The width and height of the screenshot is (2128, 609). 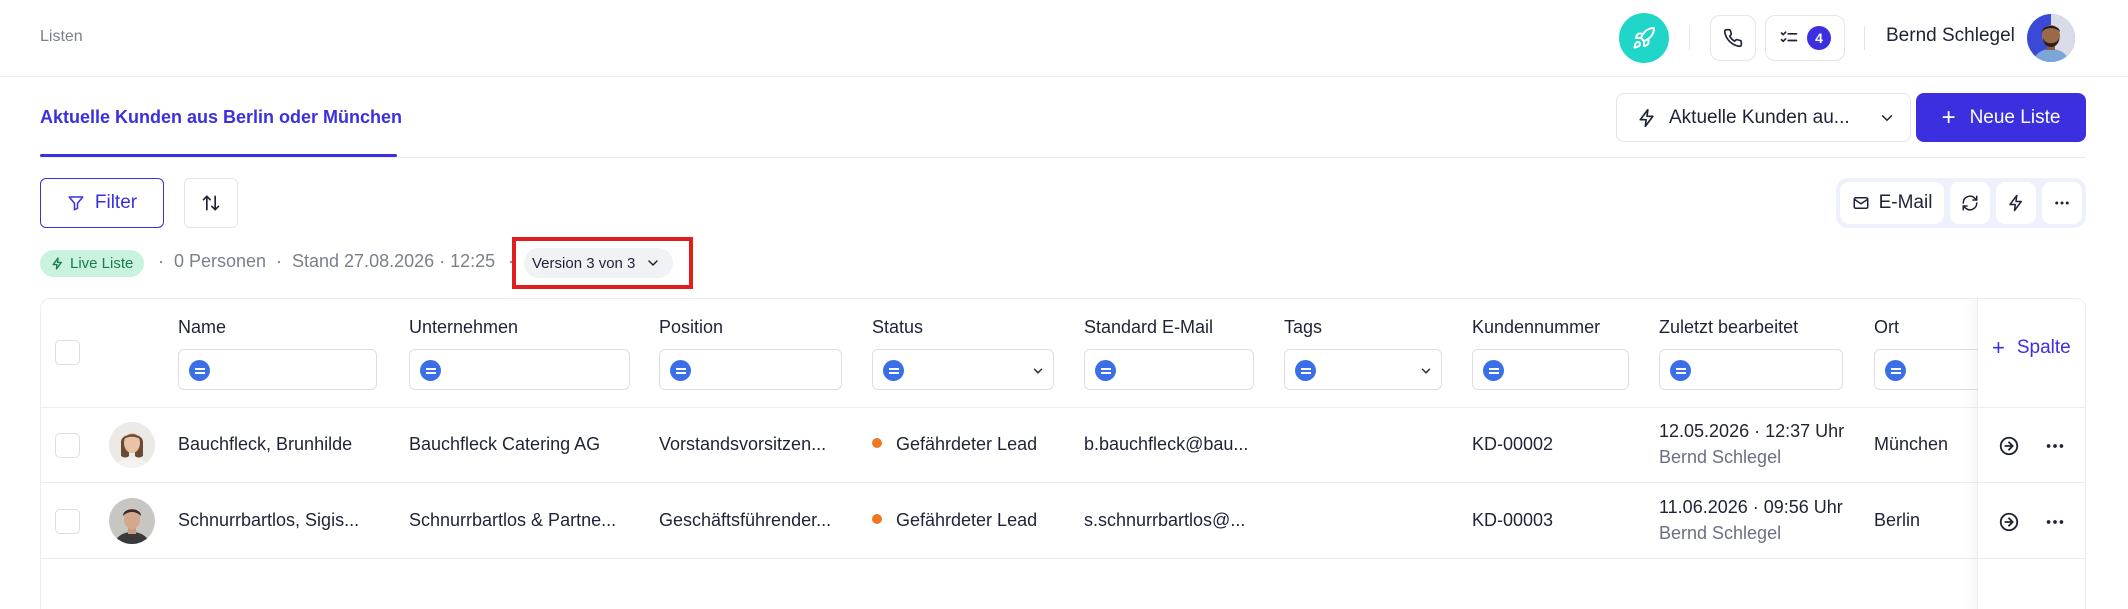 What do you see at coordinates (2031, 454) in the screenshot?
I see `sticky-actions-column: + Spalte` at bounding box center [2031, 454].